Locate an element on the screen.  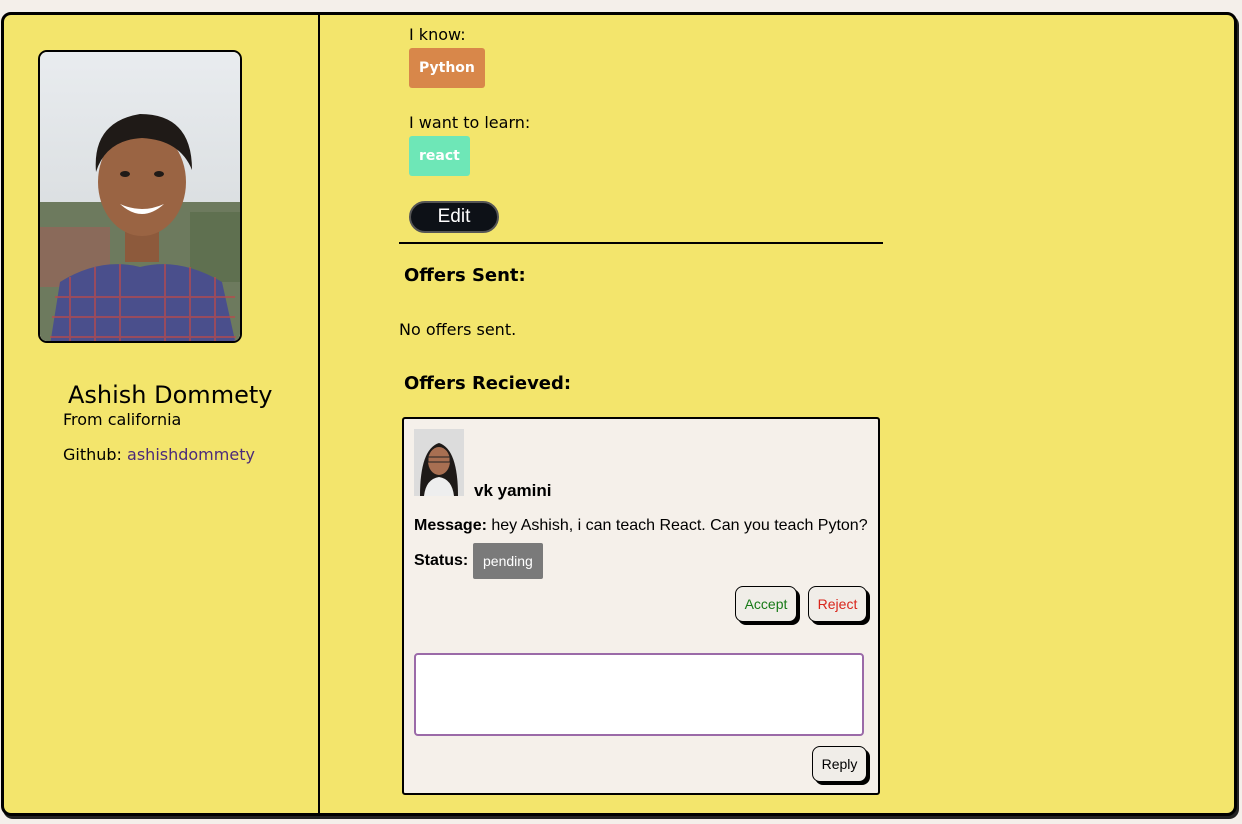
column-divider is located at coordinates (319, 414).